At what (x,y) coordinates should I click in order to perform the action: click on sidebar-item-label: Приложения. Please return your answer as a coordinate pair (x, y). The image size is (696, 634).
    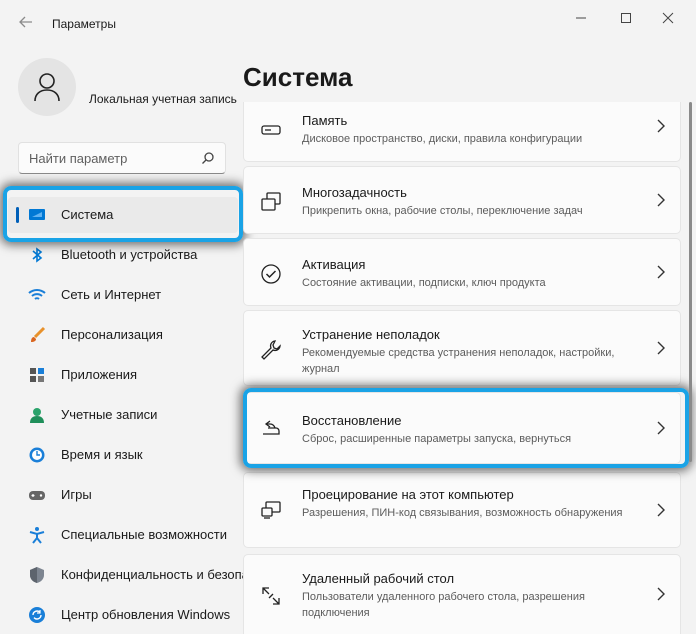
    Looking at the image, I should click on (99, 374).